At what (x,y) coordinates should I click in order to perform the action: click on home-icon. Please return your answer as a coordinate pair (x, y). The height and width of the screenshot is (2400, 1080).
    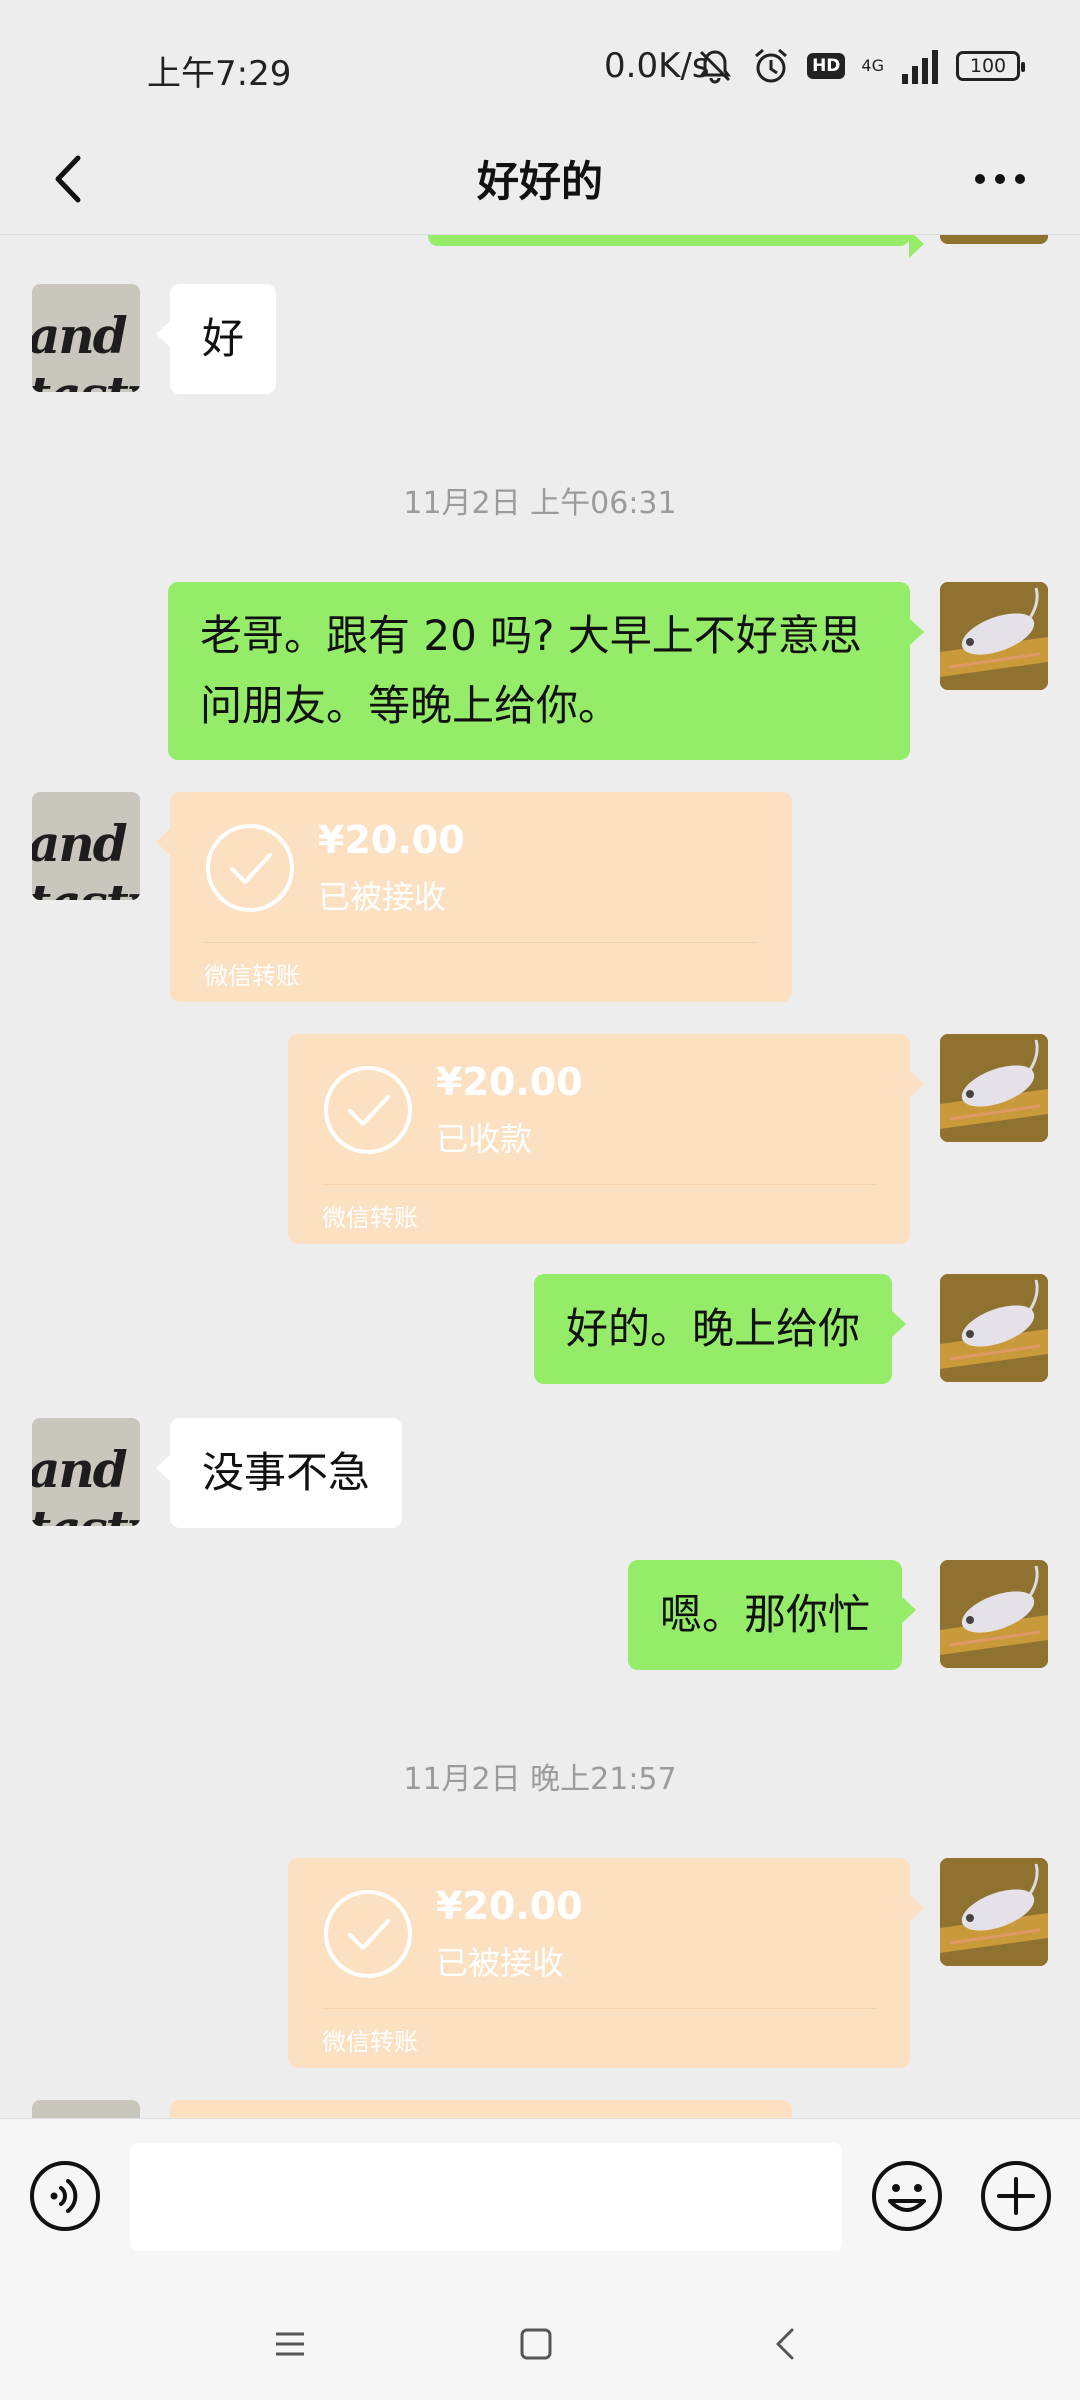
    Looking at the image, I should click on (536, 2344).